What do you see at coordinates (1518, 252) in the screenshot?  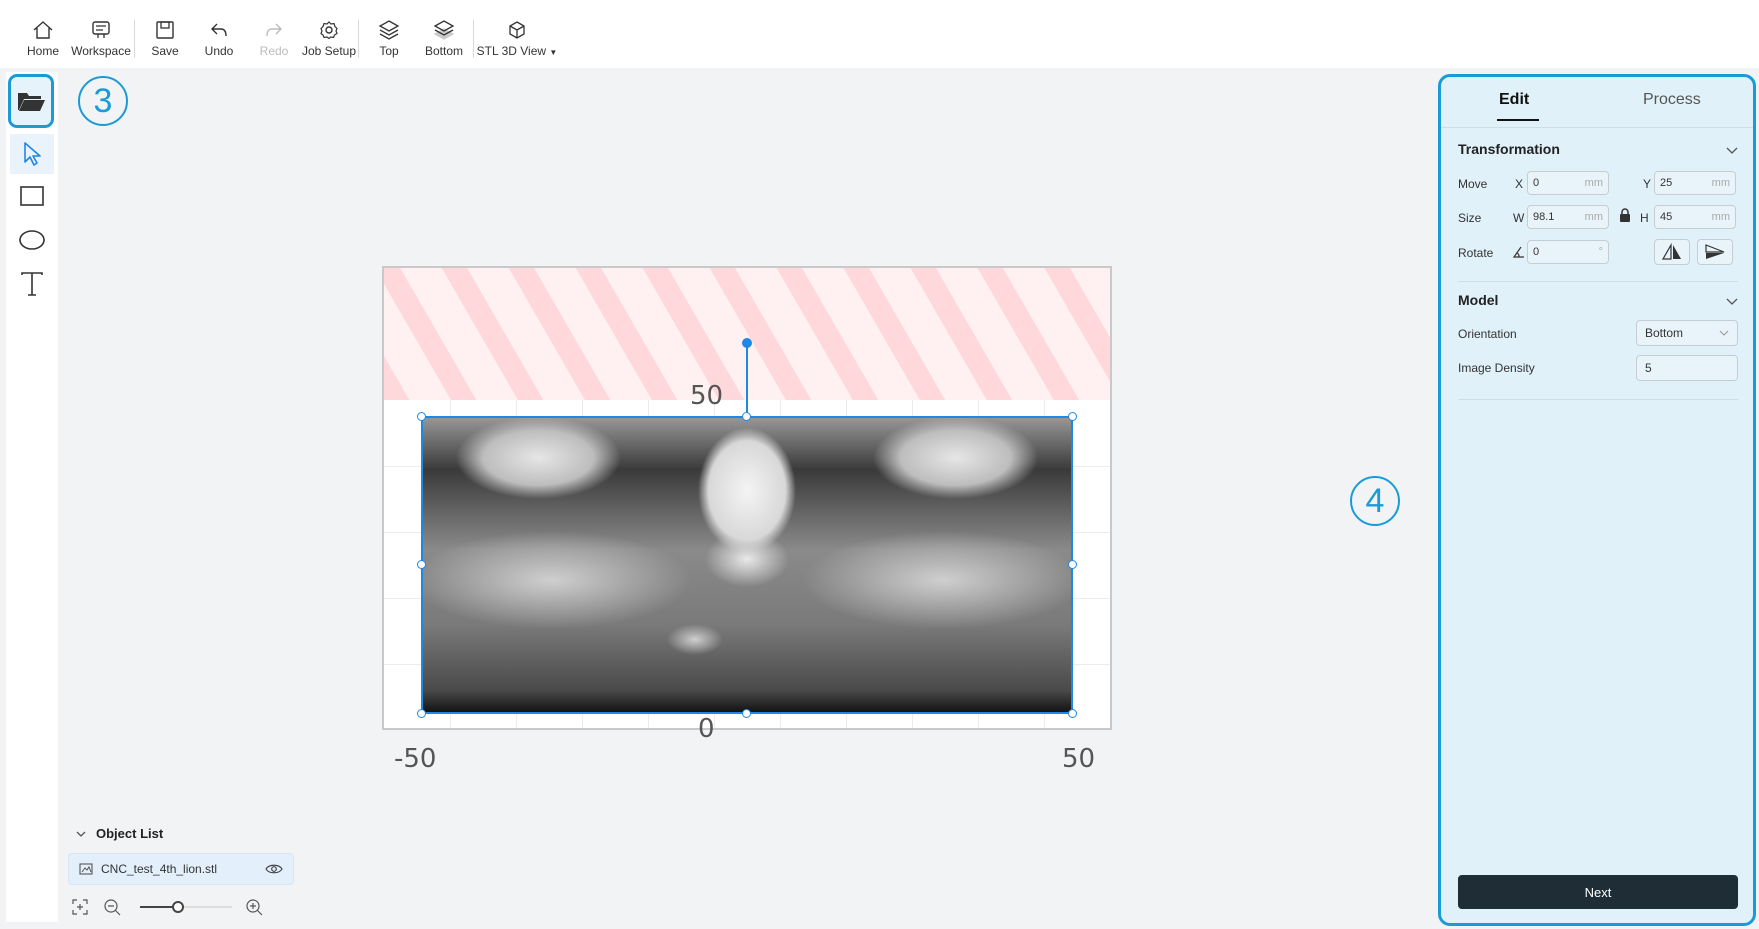 I see `angle-icon` at bounding box center [1518, 252].